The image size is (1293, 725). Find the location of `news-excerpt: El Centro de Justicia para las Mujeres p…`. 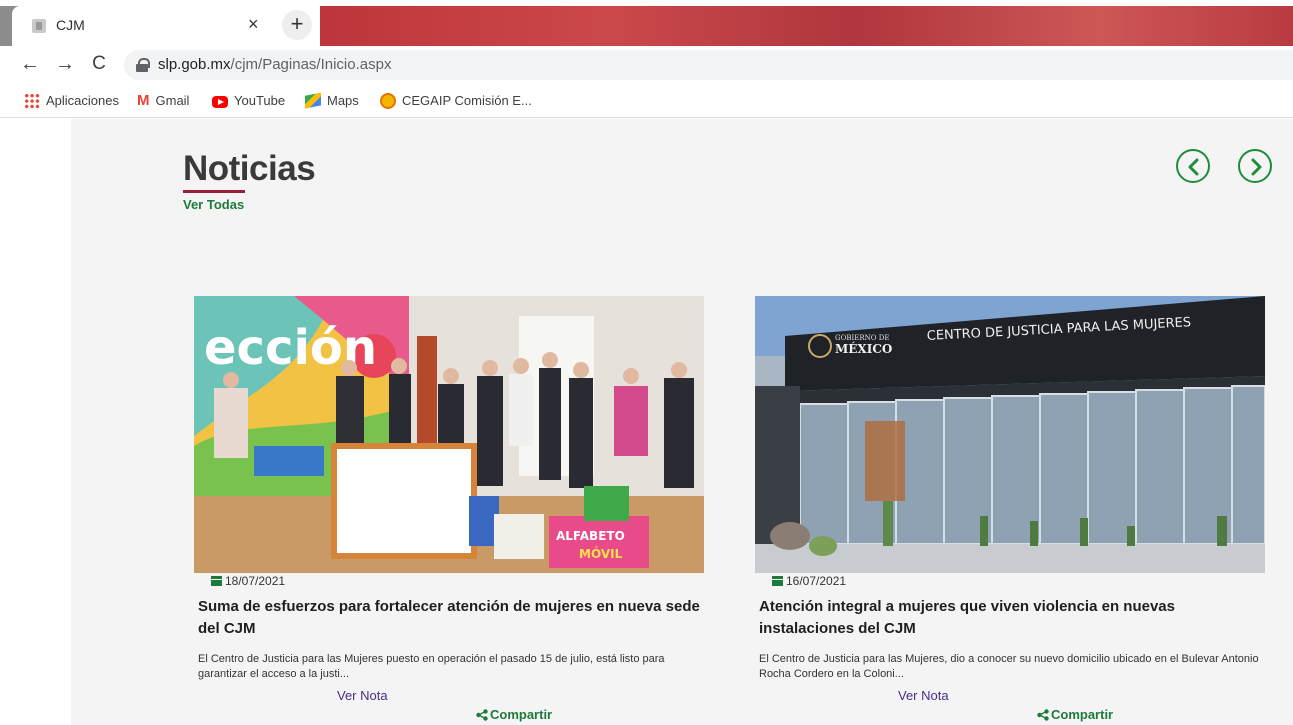

news-excerpt: El Centro de Justicia para las Mujeres p… is located at coordinates (431, 666).